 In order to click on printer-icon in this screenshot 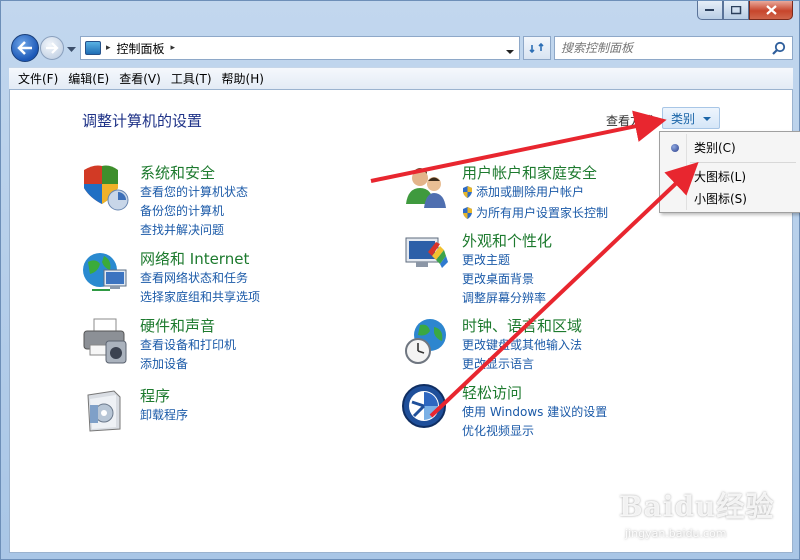, I will do `click(105, 340)`.